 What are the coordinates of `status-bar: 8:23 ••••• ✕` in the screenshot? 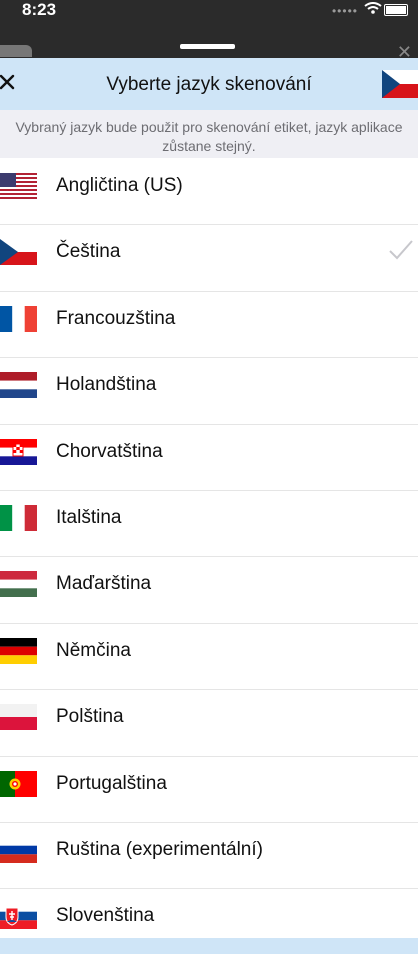 It's located at (209, 31).